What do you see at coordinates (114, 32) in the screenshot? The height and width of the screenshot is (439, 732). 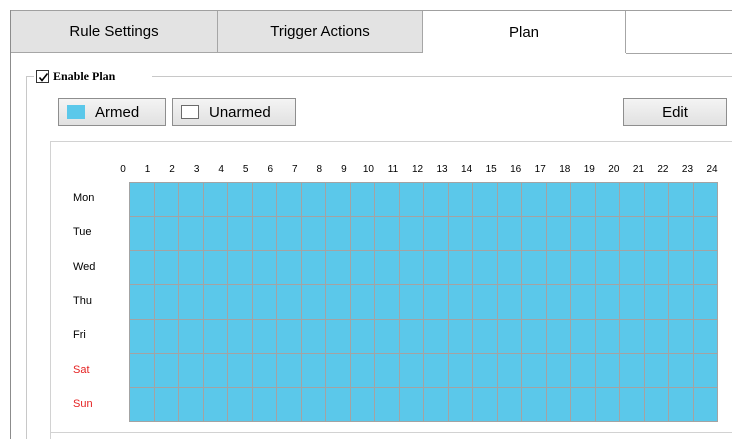 I see `tab-rule-settings: Rule Settings` at bounding box center [114, 32].